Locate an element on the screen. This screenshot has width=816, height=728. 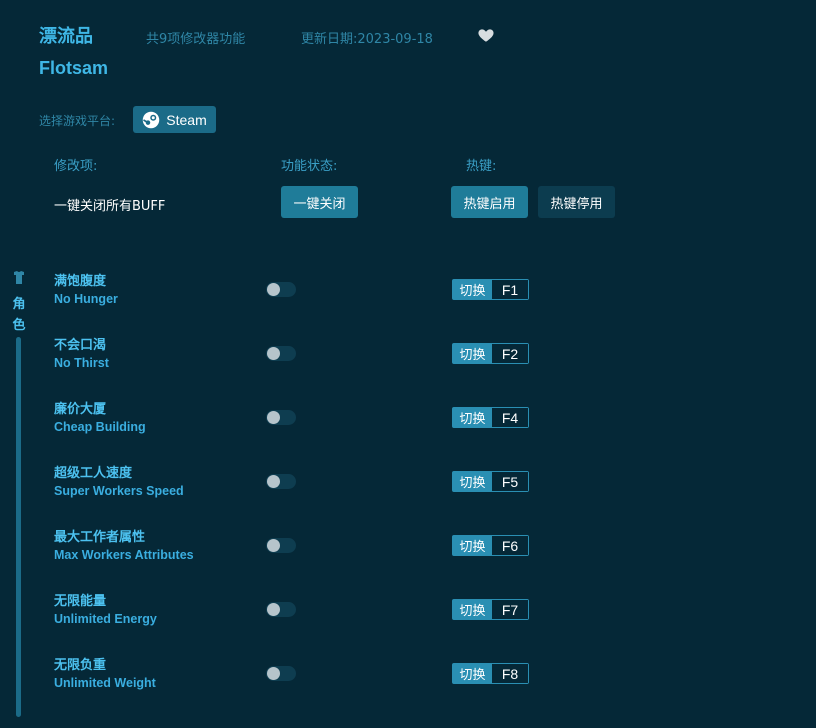
steam-platform-button: Steam is located at coordinates (174, 119).